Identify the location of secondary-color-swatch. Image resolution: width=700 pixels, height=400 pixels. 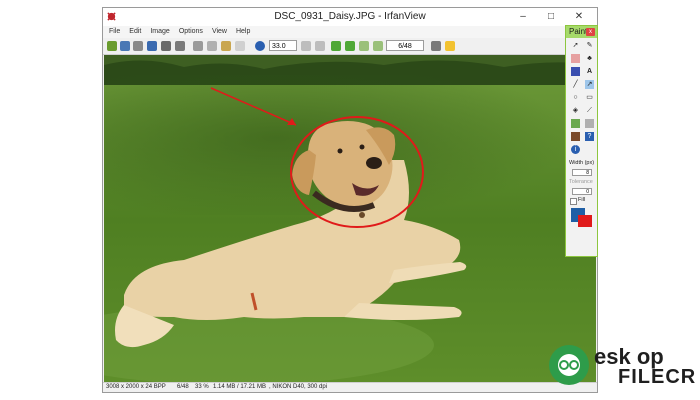
(585, 221).